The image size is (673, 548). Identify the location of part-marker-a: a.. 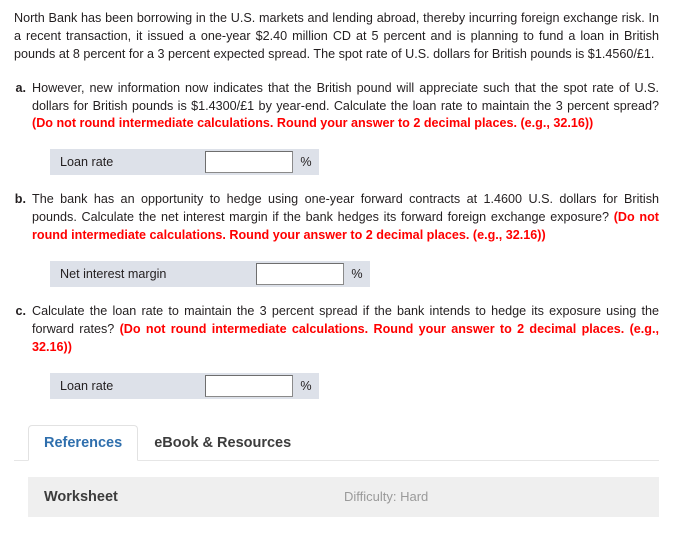
(20, 87).